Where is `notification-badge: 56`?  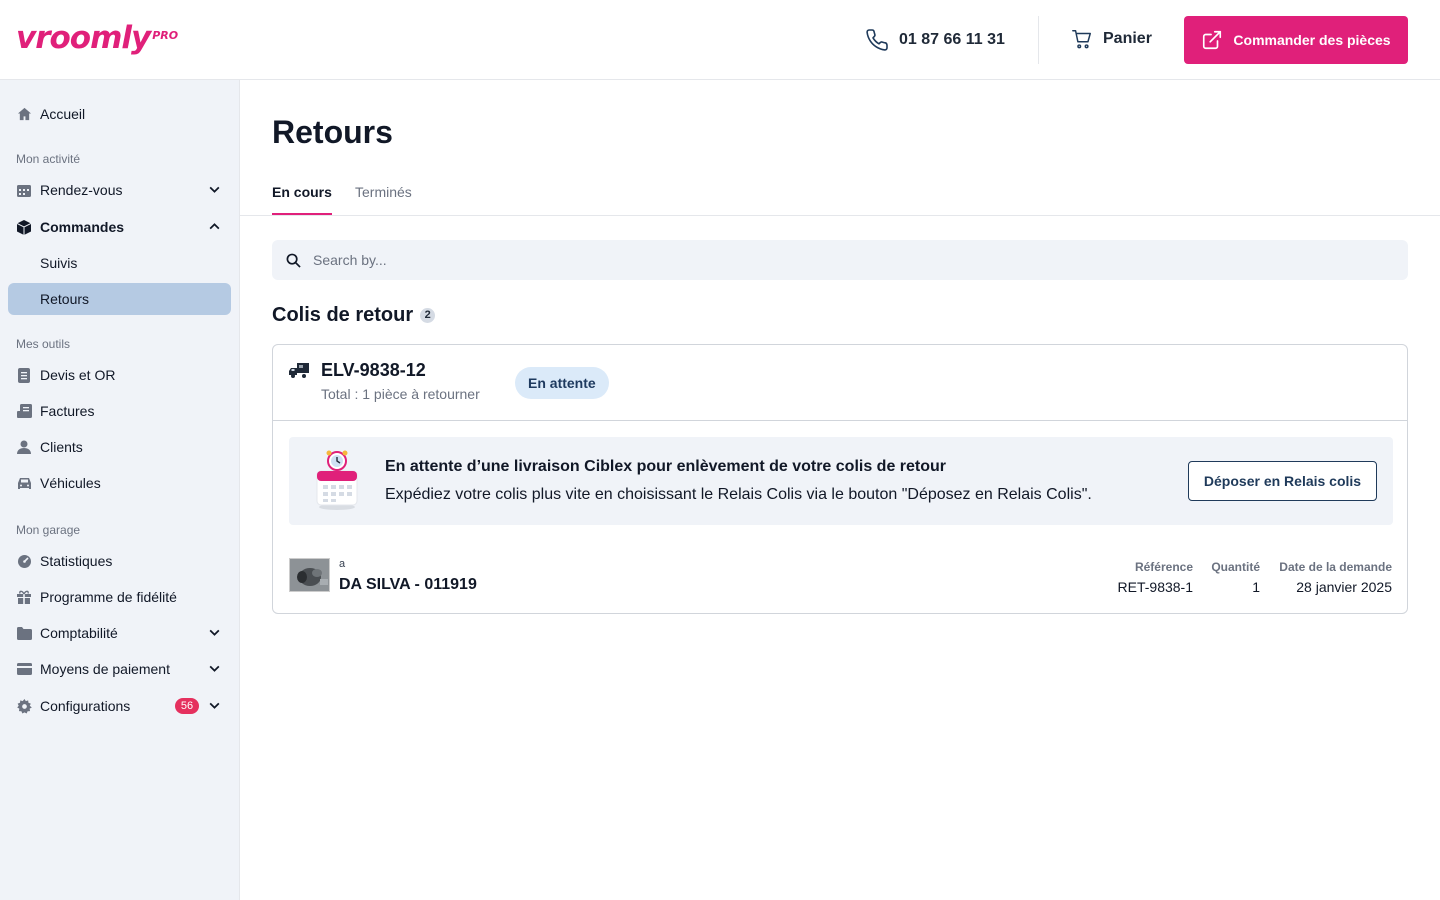 notification-badge: 56 is located at coordinates (187, 706).